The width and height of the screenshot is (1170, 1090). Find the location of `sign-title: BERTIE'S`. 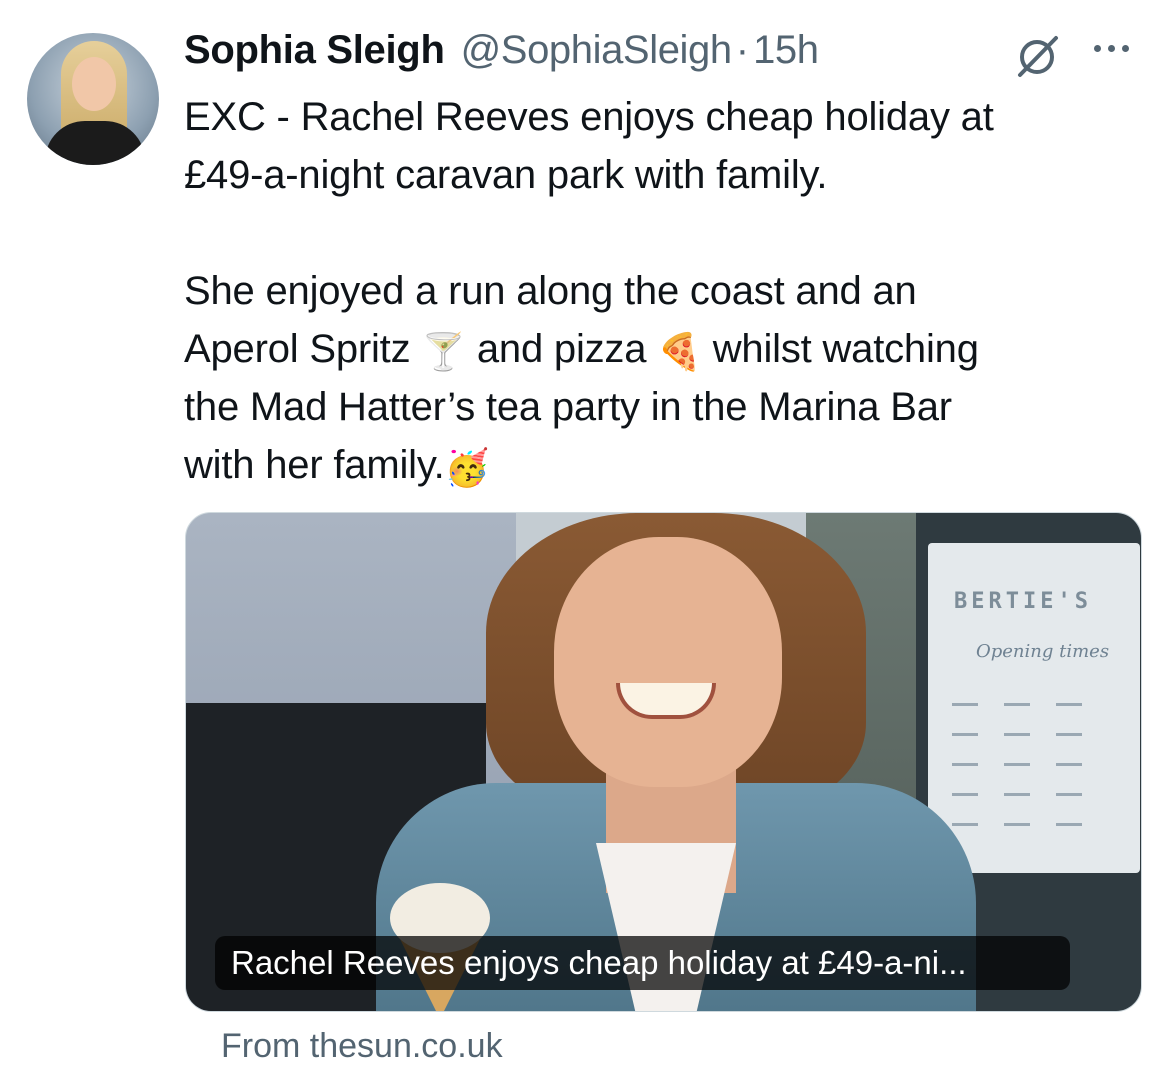

sign-title: BERTIE'S is located at coordinates (1023, 601).